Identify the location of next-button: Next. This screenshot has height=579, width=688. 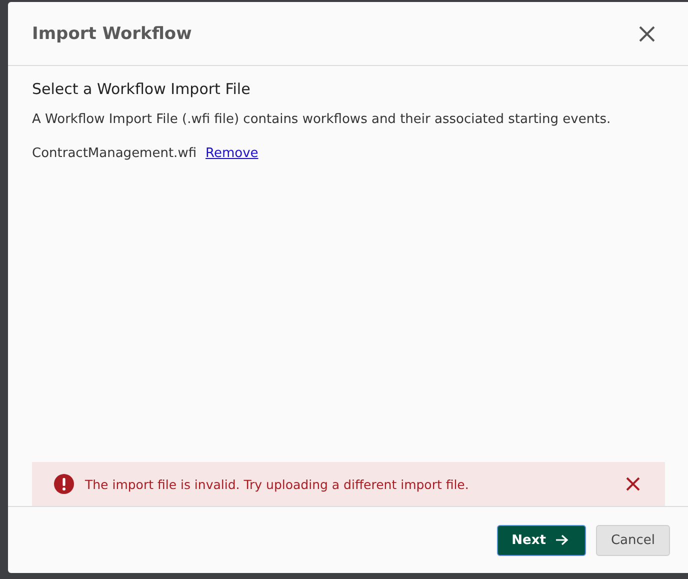
(541, 540).